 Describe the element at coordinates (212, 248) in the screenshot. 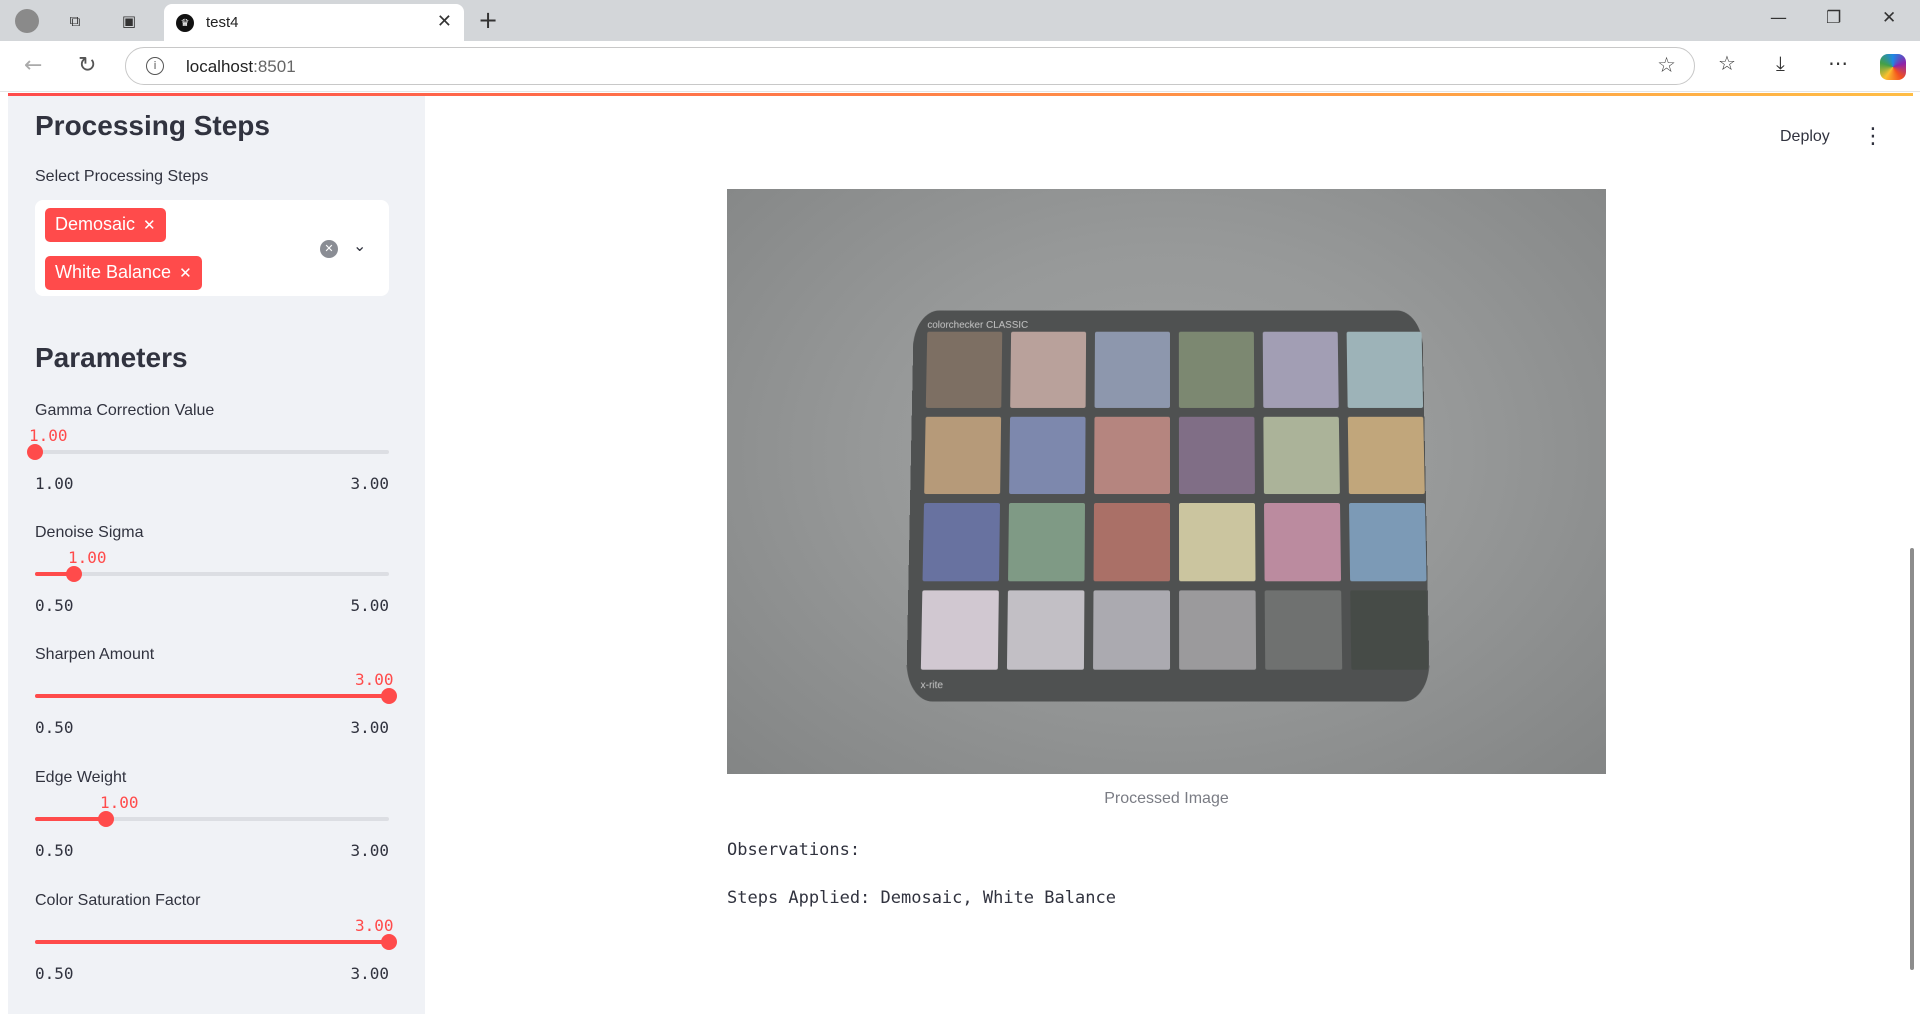

I see `processing-steps-multiselect: Demosaic ✕ White Balance ✕ ✕ ⌄` at that location.